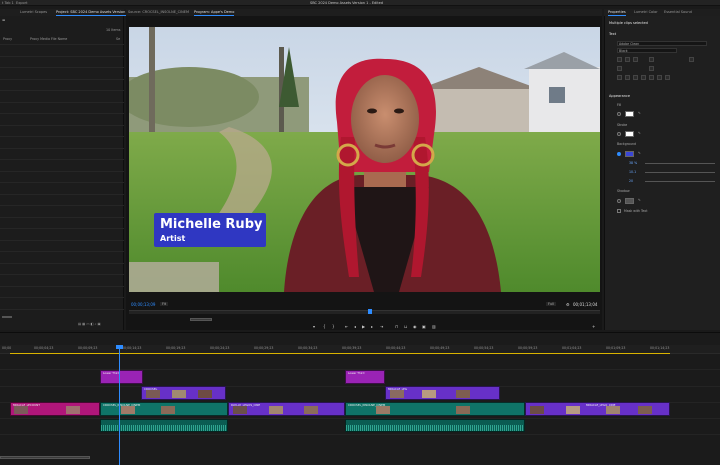 The height and width of the screenshot is (465, 720). What do you see at coordinates (633, 163) in the screenshot?
I see `background-opacity: 38 %` at bounding box center [633, 163].